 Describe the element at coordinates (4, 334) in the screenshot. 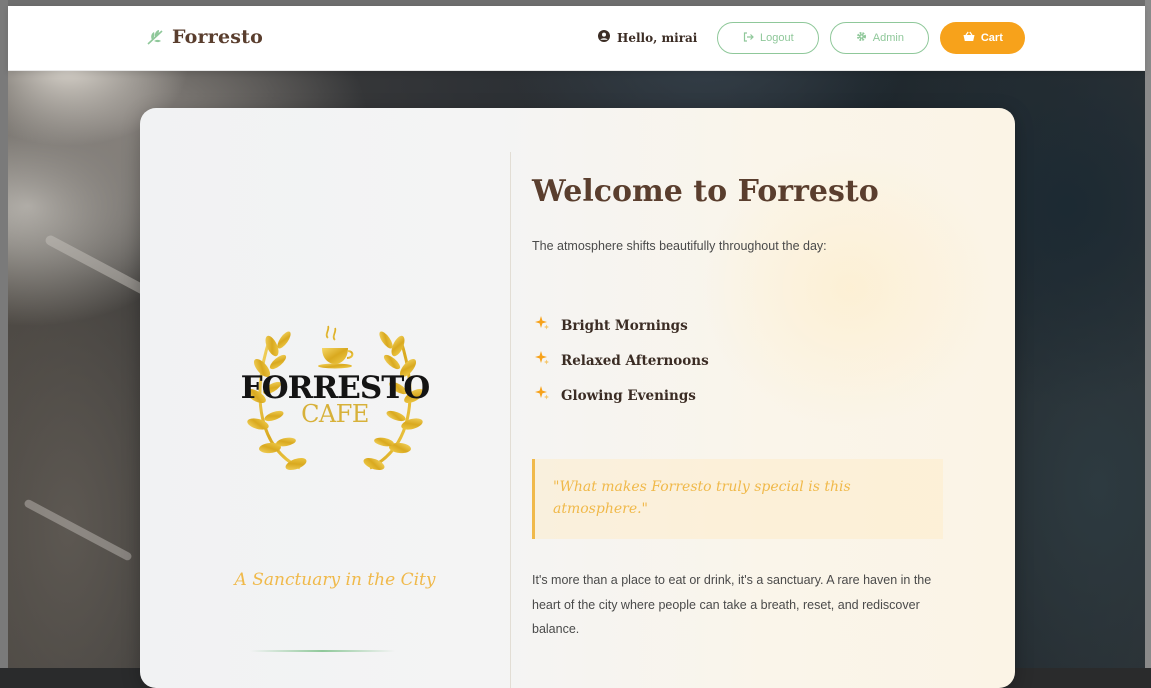

I see `window-frame-left` at that location.